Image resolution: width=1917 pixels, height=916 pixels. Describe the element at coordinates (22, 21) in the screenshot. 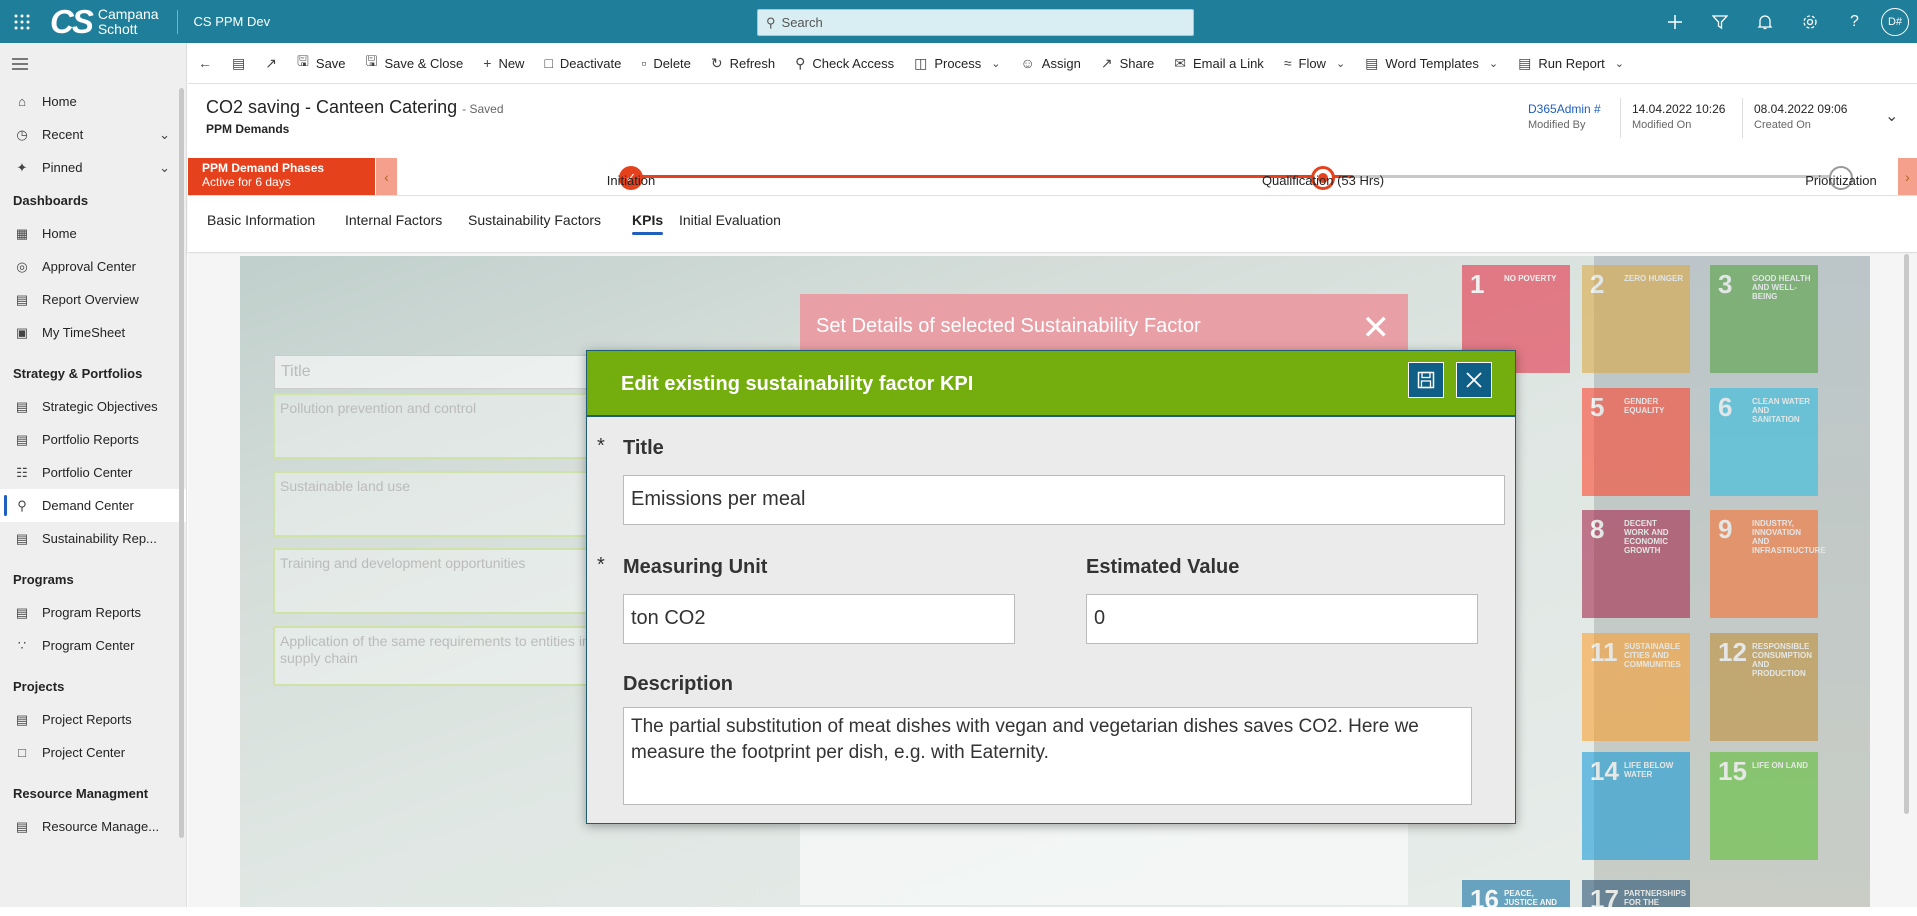

I see `app-launcher-icon` at that location.